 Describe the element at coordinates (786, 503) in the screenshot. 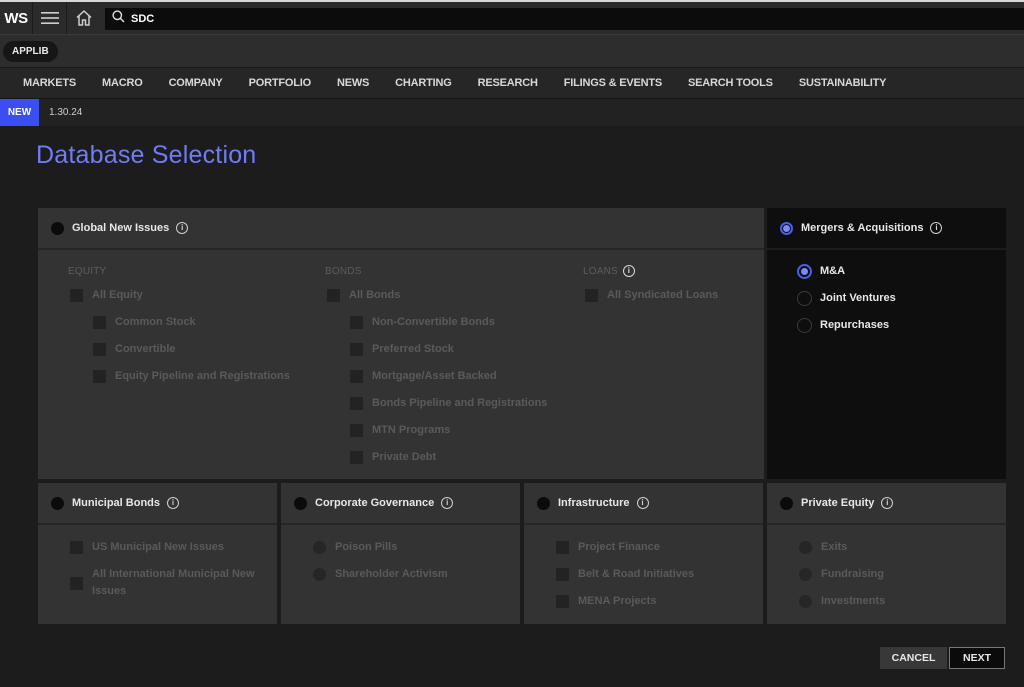

I see `private-equity-radio` at that location.